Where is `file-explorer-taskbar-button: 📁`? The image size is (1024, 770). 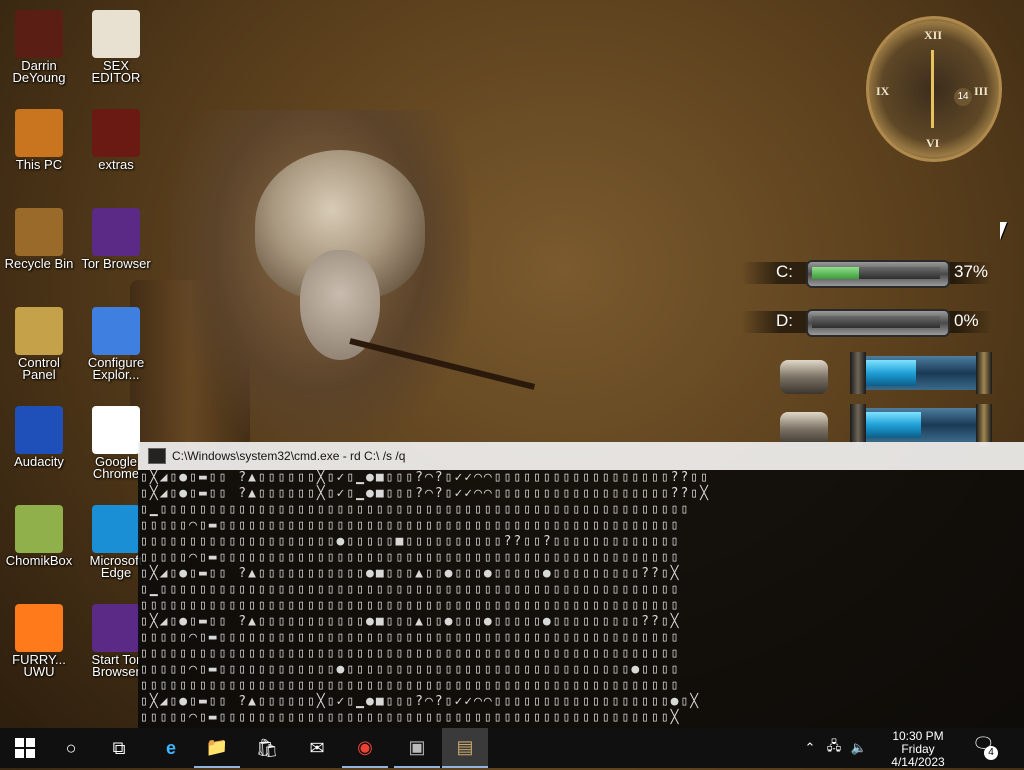 file-explorer-taskbar-button: 📁 is located at coordinates (217, 748).